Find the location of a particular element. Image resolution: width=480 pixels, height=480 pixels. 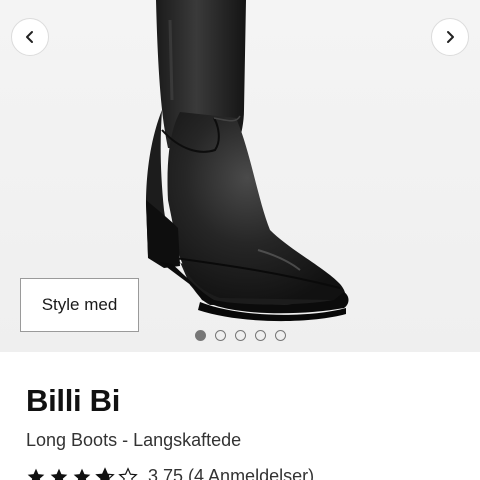

product-rating: 3,75 (4 Anmeldelser) is located at coordinates (170, 473).